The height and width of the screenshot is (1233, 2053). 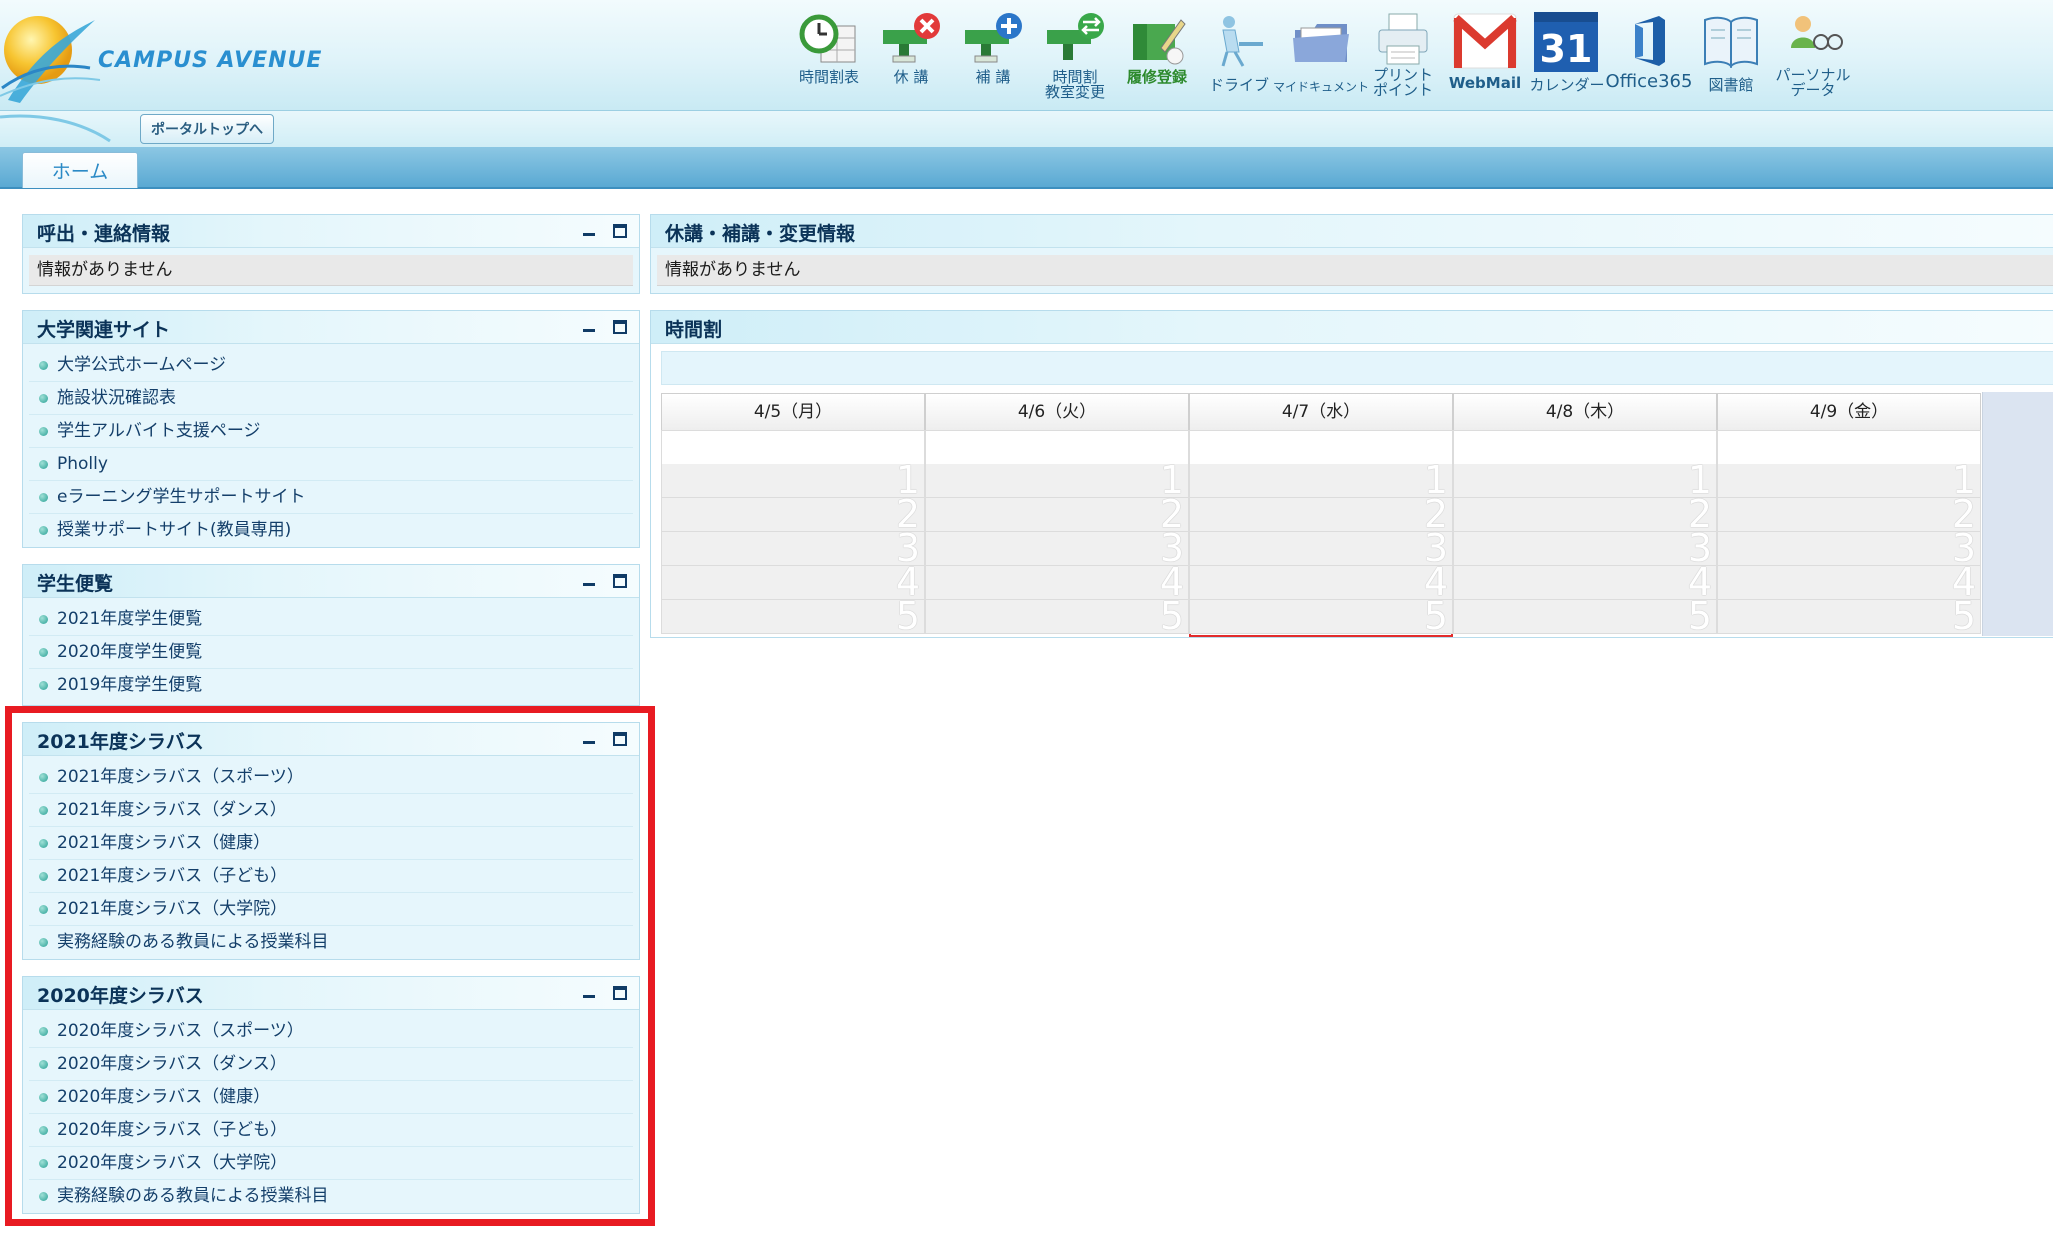 I want to click on toolbar-makeup-class: 補 講, so click(x=993, y=56).